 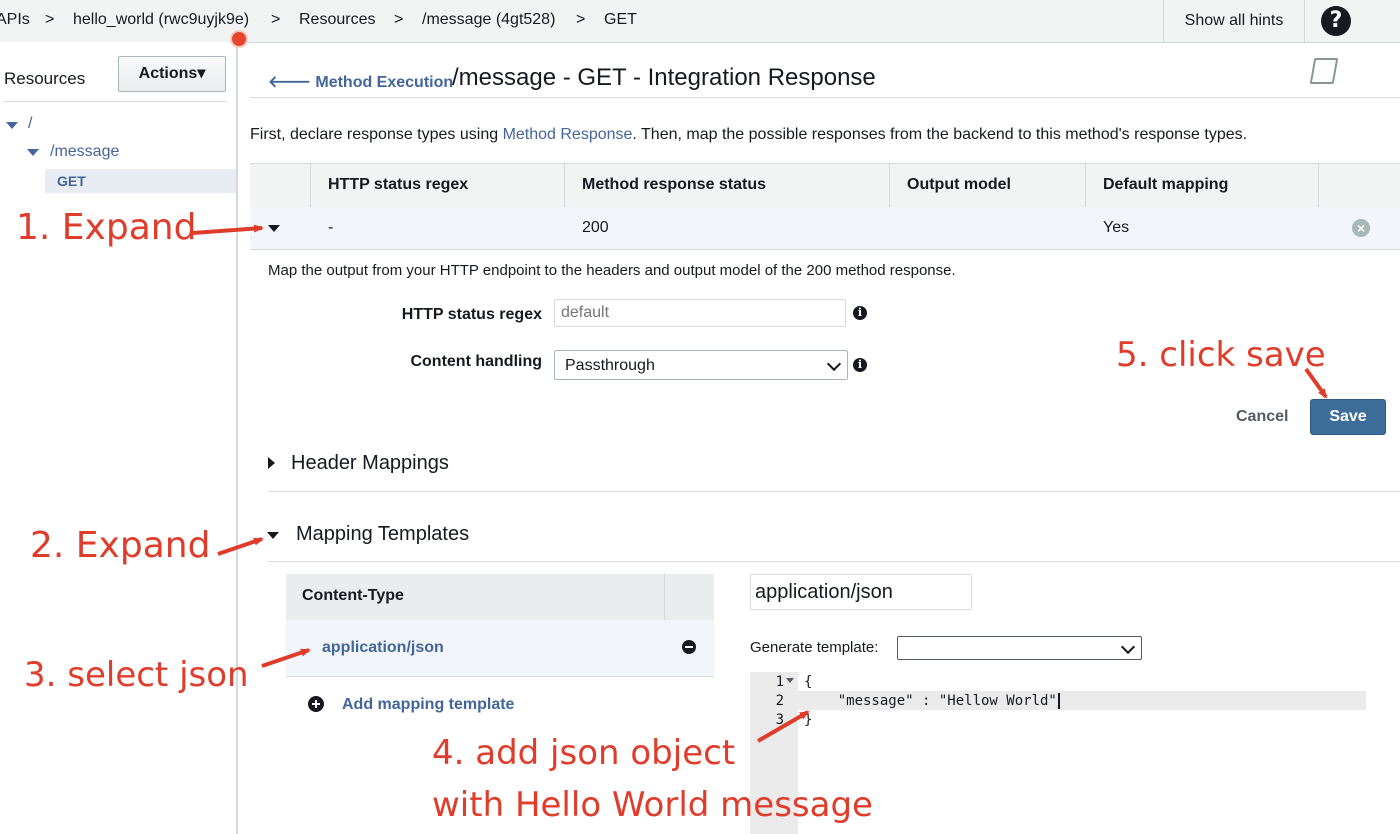 I want to click on arrow-step3, so click(x=286, y=658).